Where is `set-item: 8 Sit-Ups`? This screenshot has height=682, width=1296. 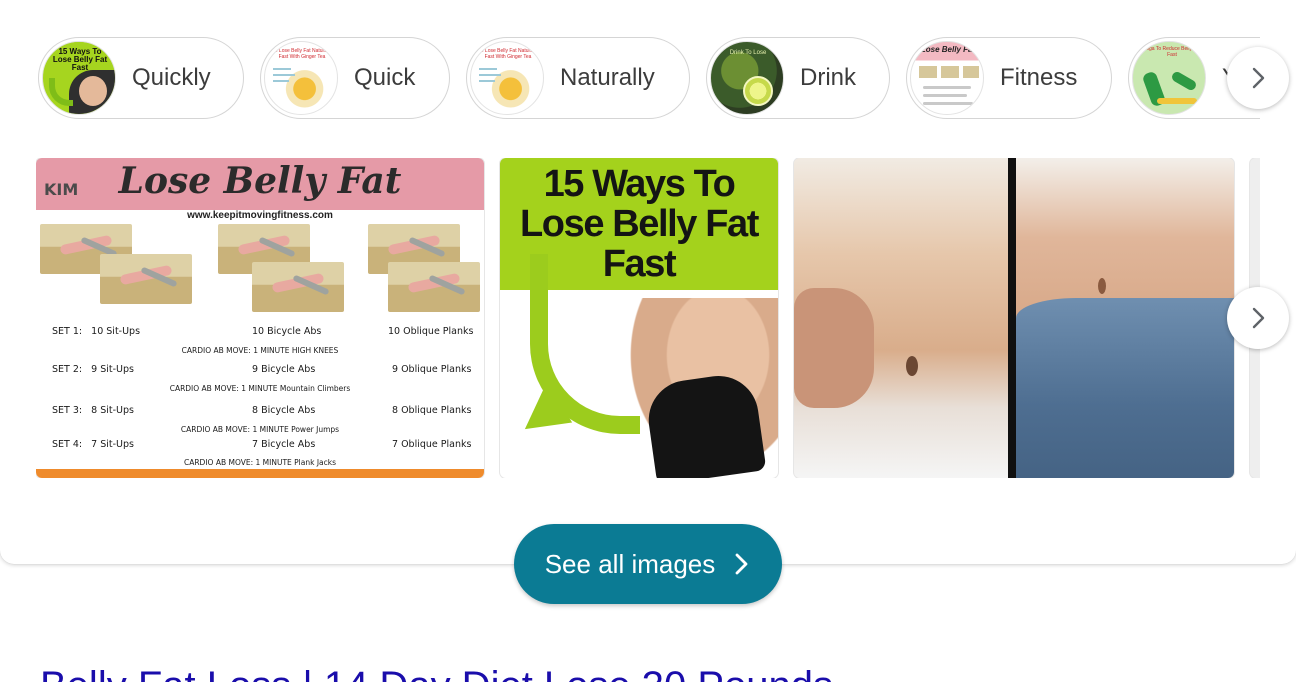
set-item: 8 Sit-Ups is located at coordinates (112, 410).